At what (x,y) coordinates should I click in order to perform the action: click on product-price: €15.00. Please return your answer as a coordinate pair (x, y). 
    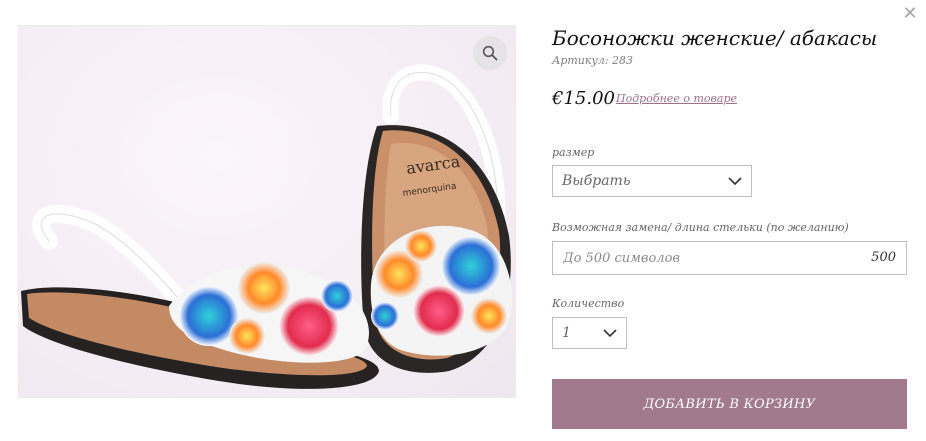
    Looking at the image, I should click on (583, 98).